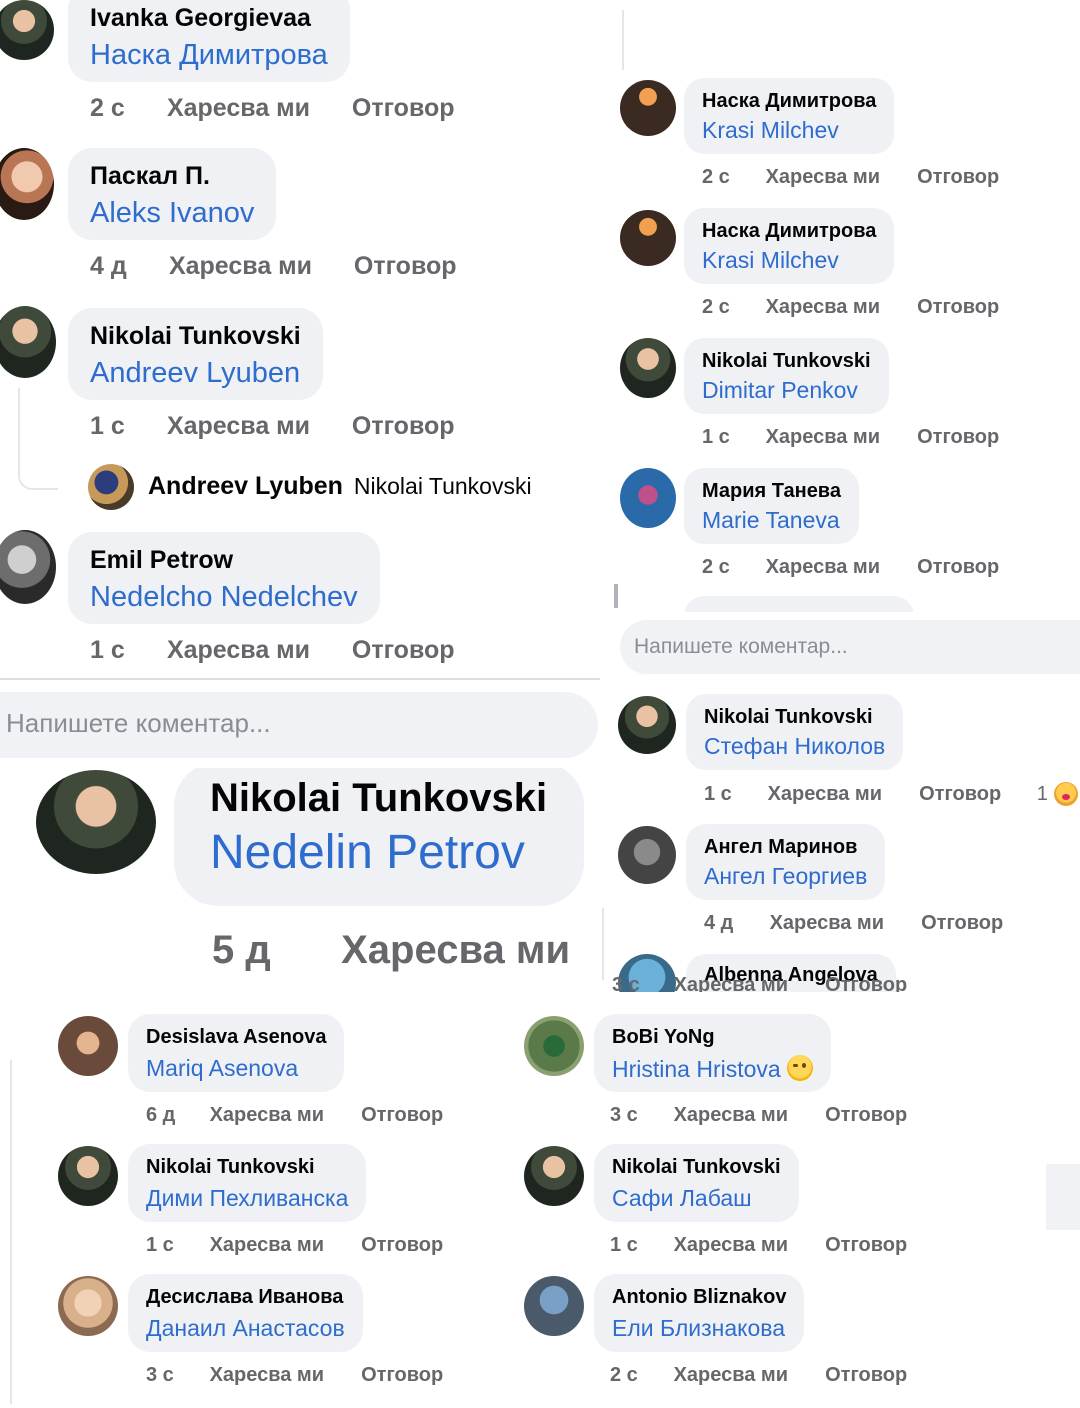  What do you see at coordinates (443, 486) in the screenshot?
I see `reply-mention: Nikolai Tunkovski` at bounding box center [443, 486].